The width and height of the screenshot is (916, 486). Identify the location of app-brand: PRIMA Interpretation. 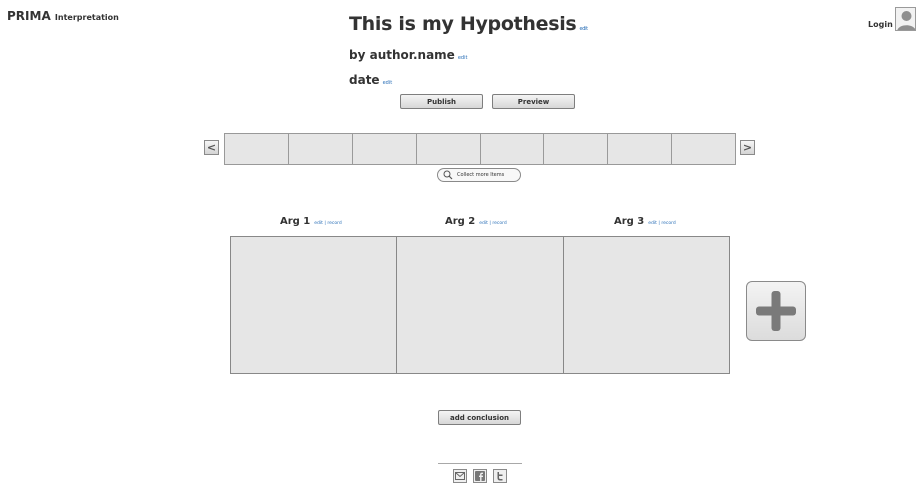
(63, 16).